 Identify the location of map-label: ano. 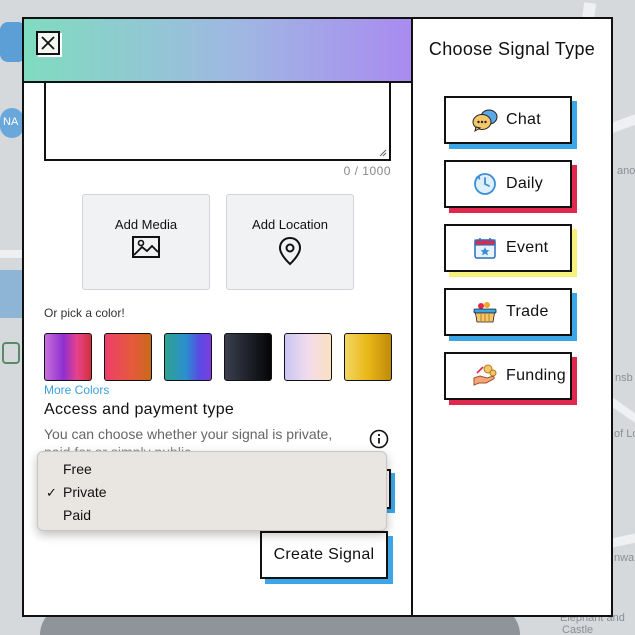
(626, 171).